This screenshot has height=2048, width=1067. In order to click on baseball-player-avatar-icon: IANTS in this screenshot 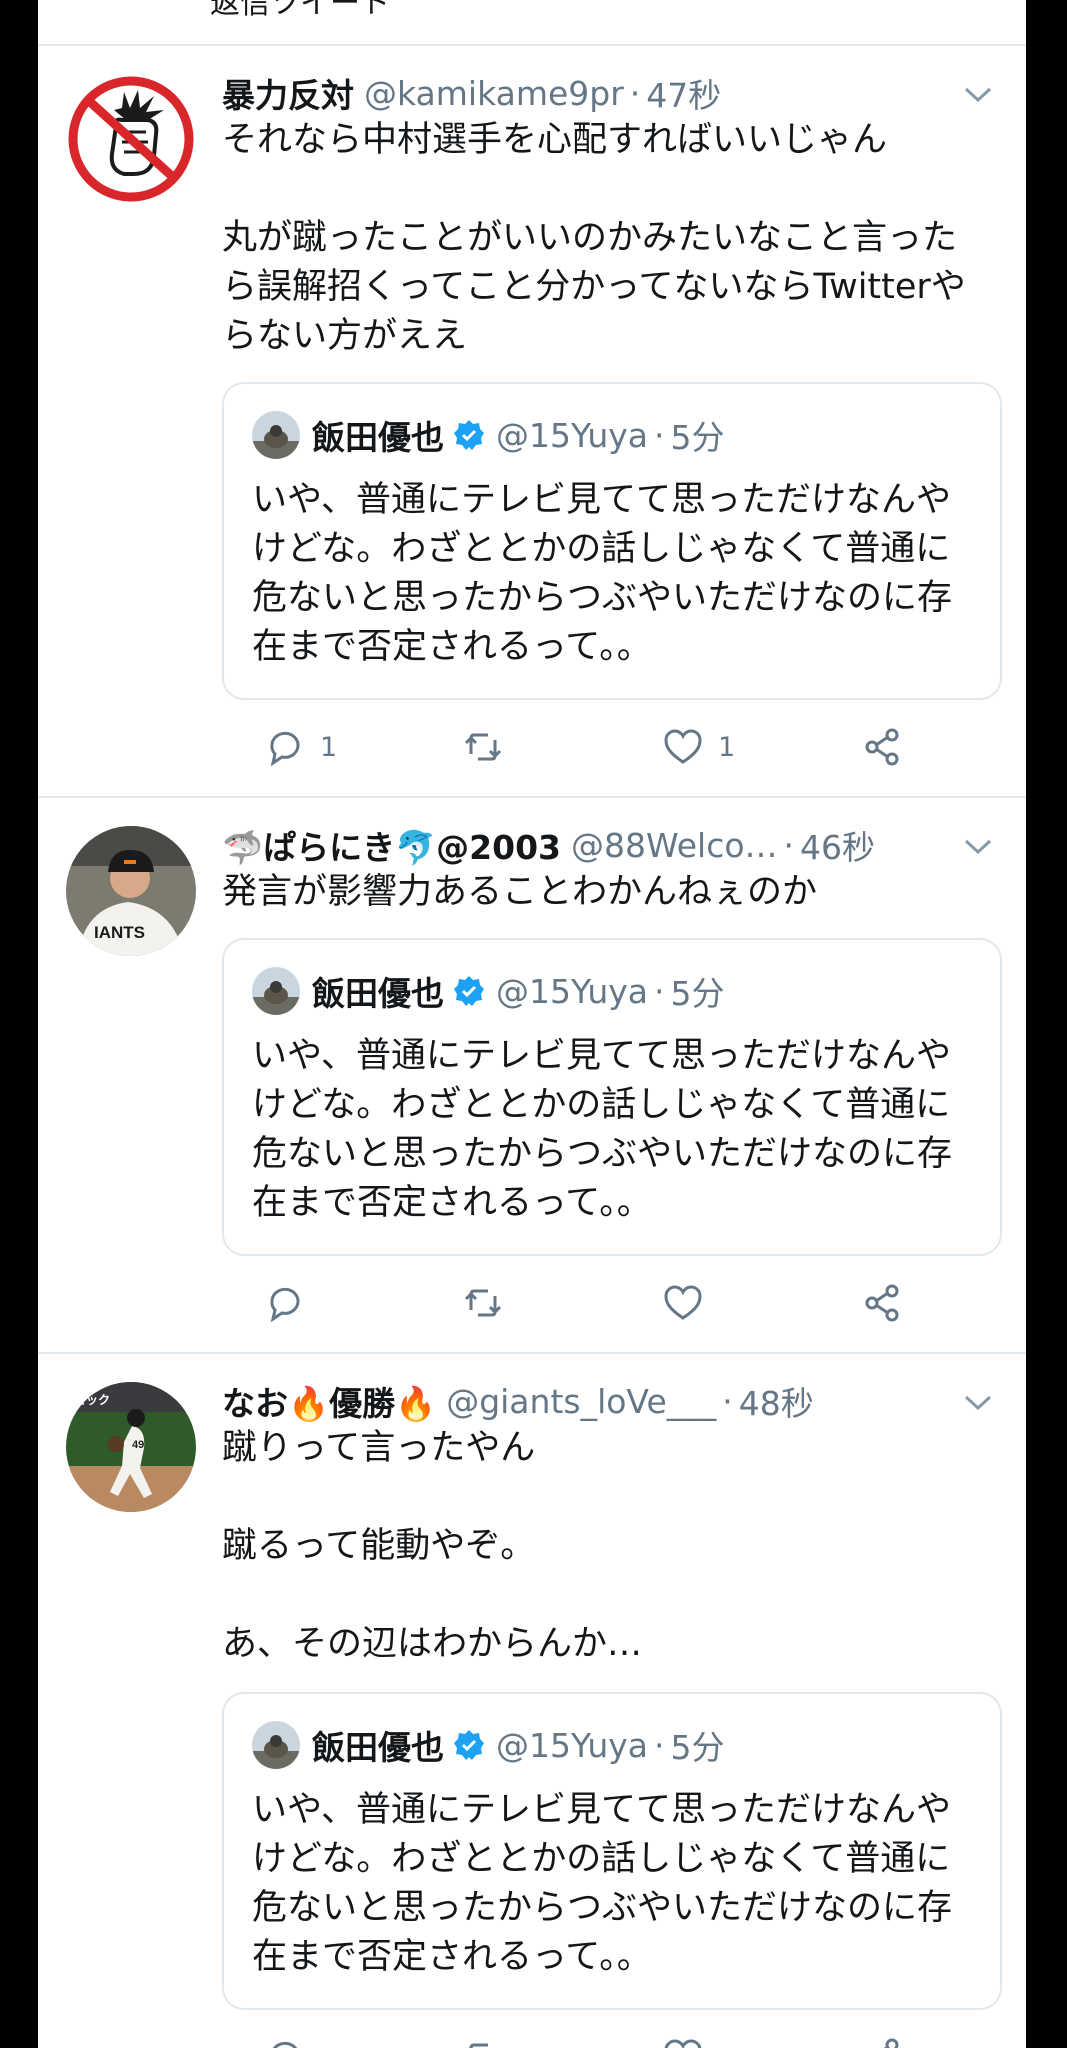, I will do `click(131, 891)`.